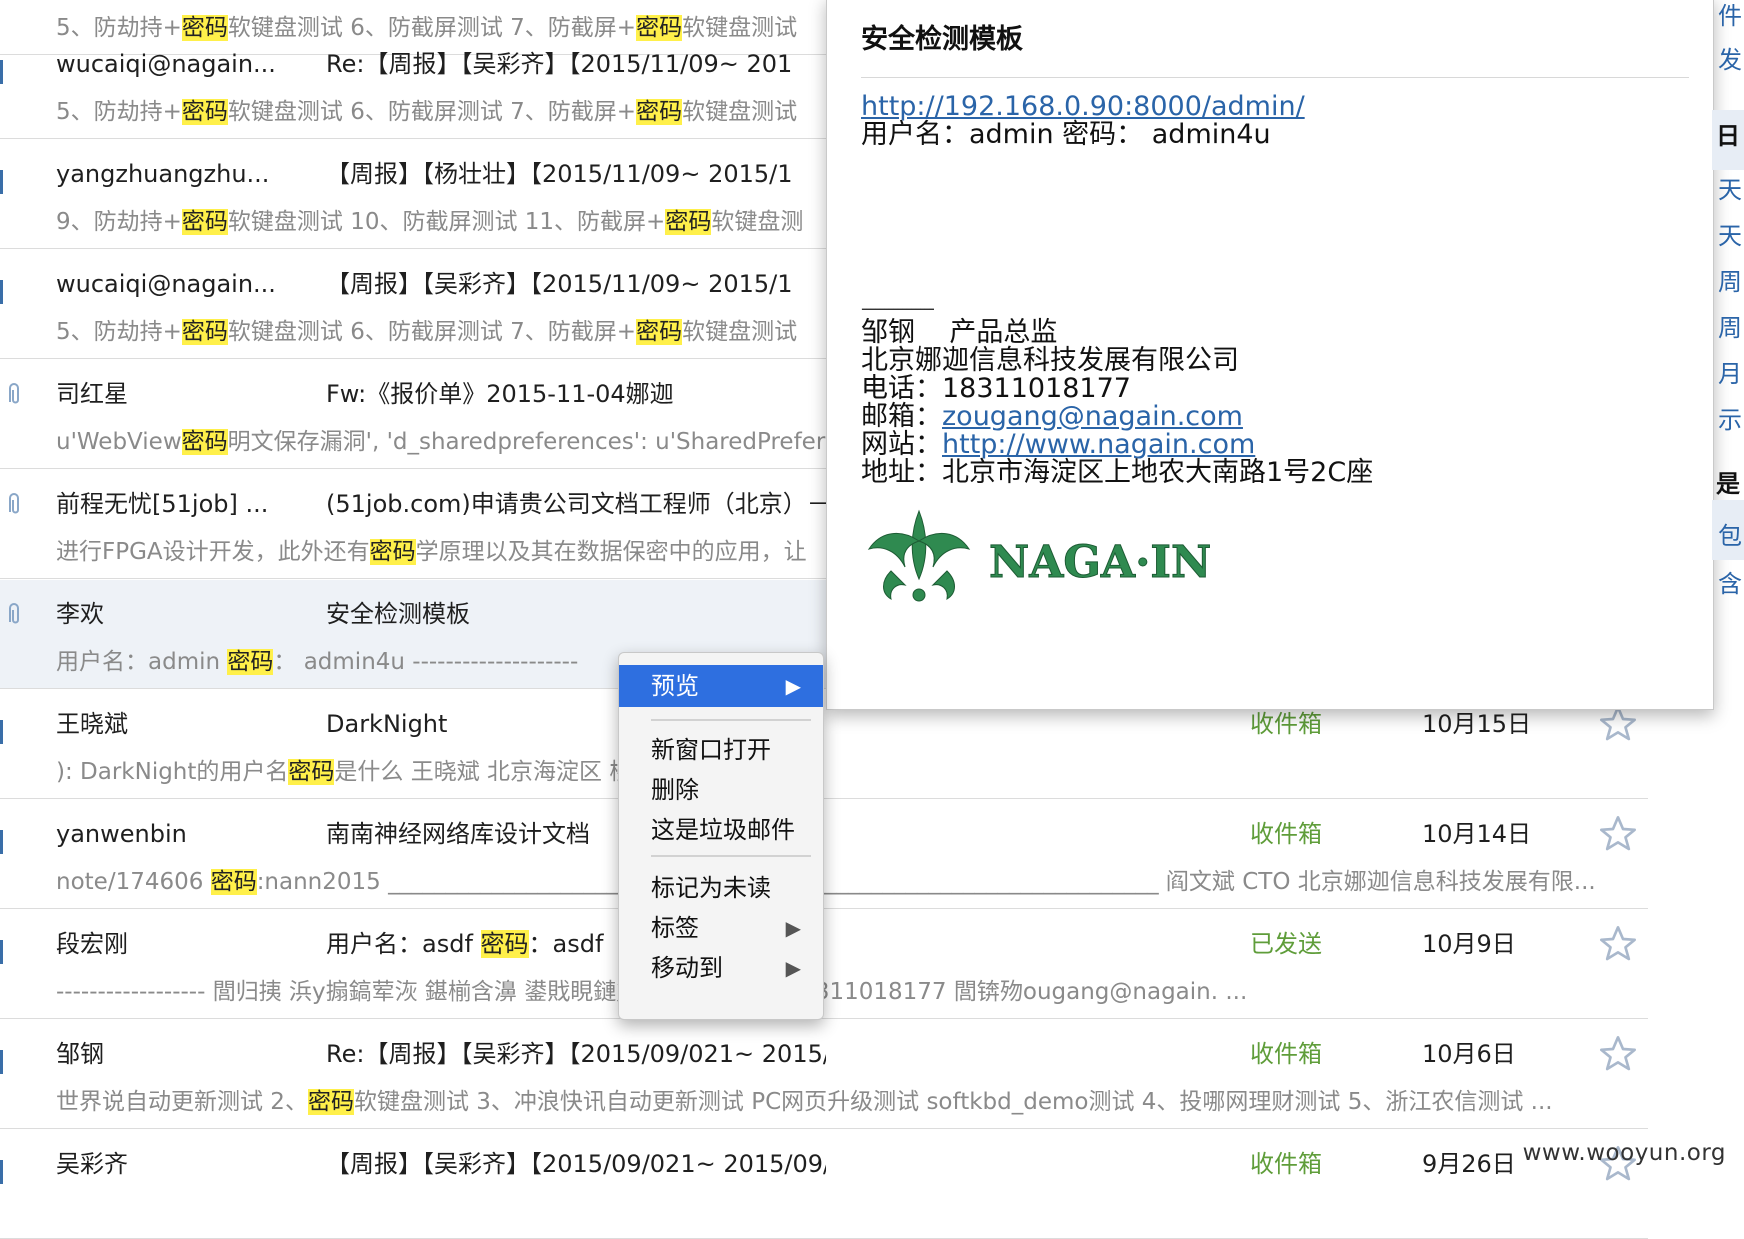 The image size is (1744, 1239). I want to click on mail-sender: 司红星, so click(92, 394).